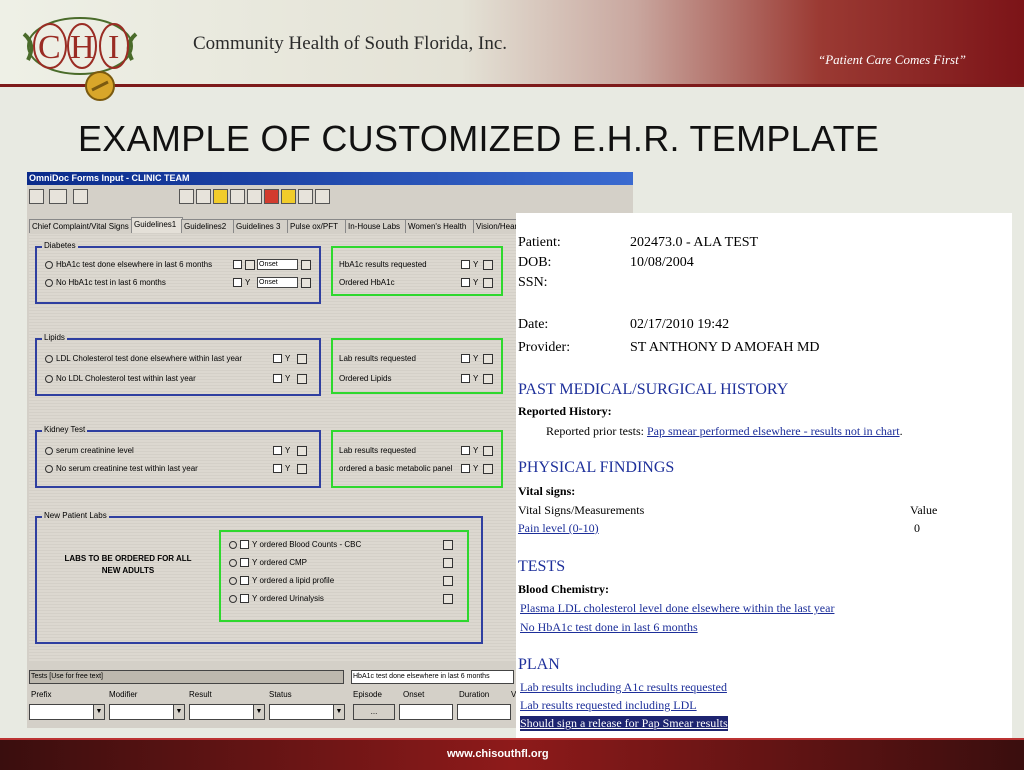  I want to click on tab-guidelines3: Guidelines 3, so click(261, 226).